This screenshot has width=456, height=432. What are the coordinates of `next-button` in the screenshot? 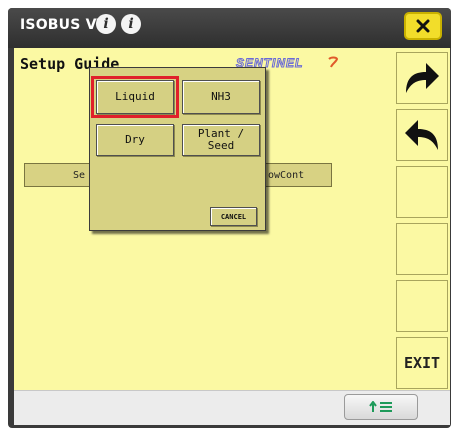 It's located at (422, 78).